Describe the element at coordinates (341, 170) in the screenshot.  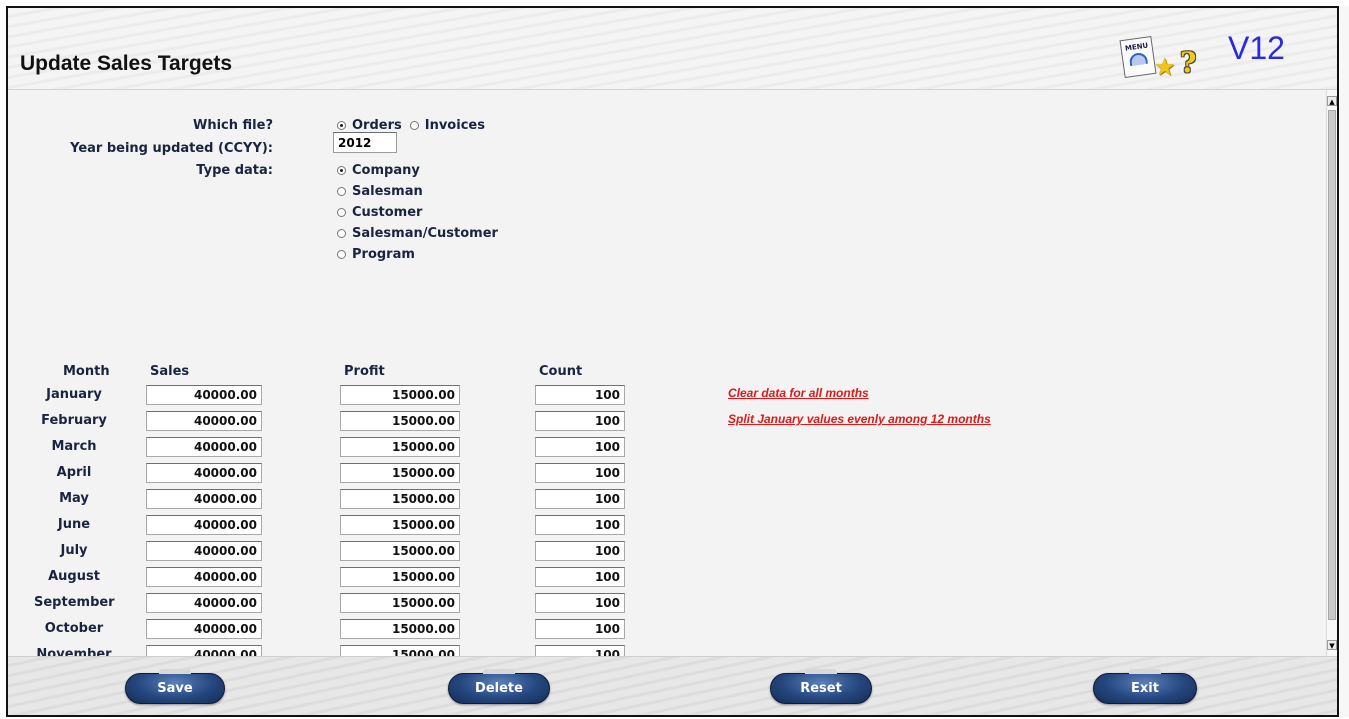
I see `radio-company` at that location.